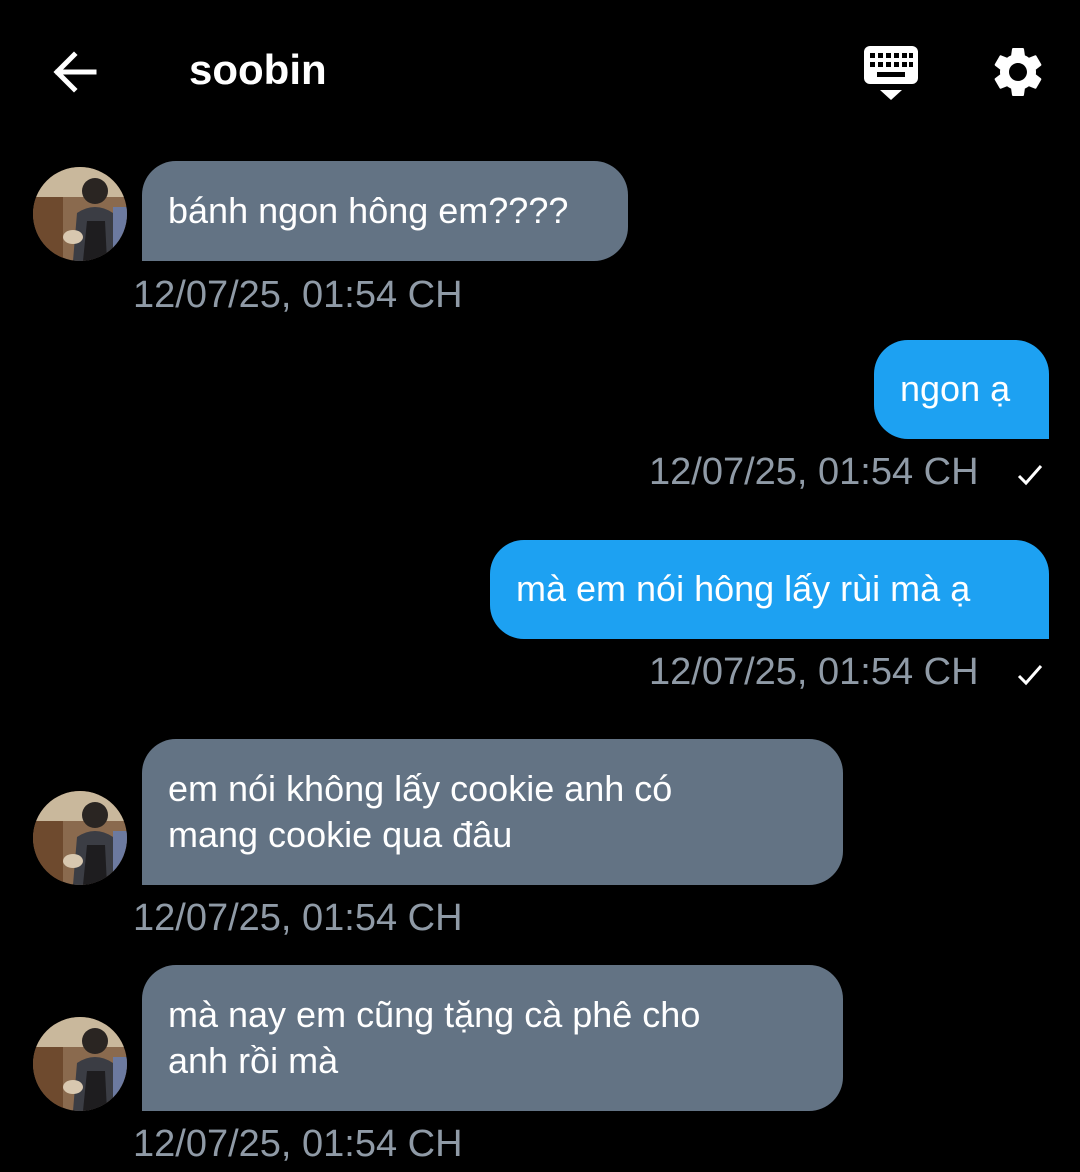 The image size is (1080, 1172). I want to click on message-text-line: anh rồi mà, so click(253, 1060).